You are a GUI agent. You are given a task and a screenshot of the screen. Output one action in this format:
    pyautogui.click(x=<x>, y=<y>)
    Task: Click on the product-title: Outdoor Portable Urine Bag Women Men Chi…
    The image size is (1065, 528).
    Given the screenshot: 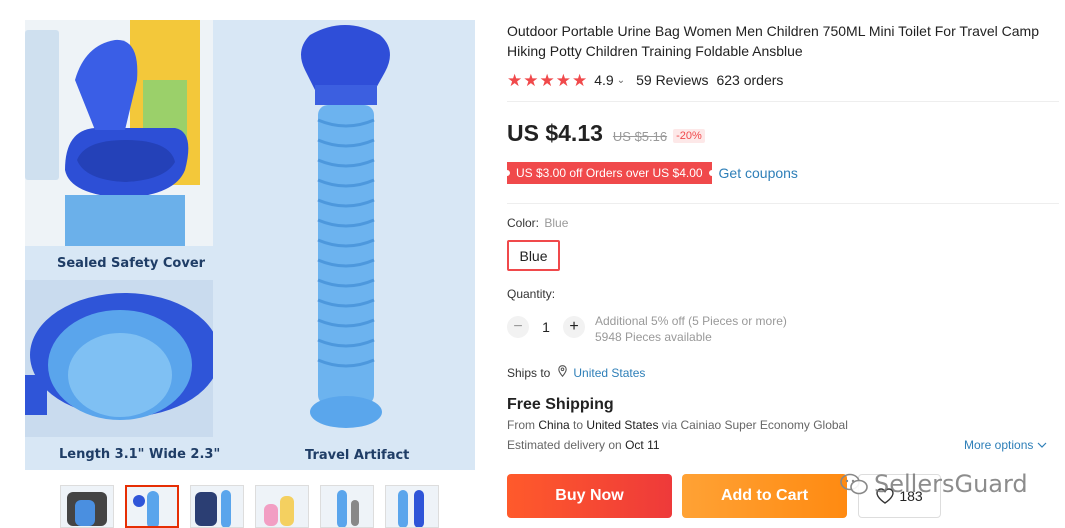 What is the action you would take?
    pyautogui.click(x=773, y=41)
    